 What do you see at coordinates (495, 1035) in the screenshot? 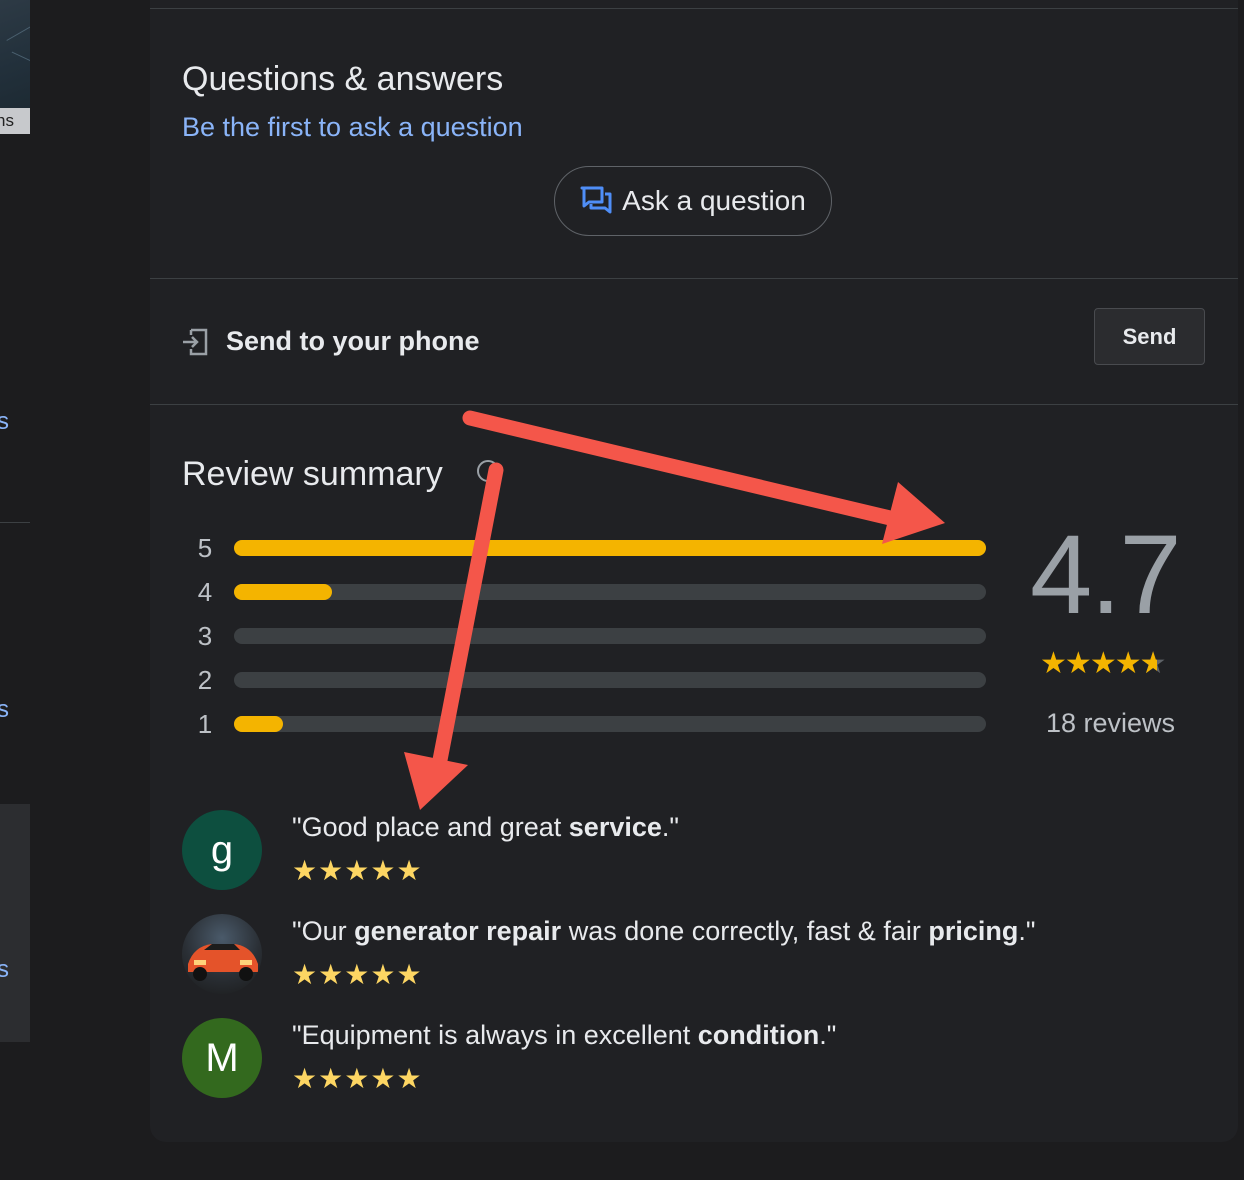
I see `quote-text: "Equipment is always in excellent` at bounding box center [495, 1035].